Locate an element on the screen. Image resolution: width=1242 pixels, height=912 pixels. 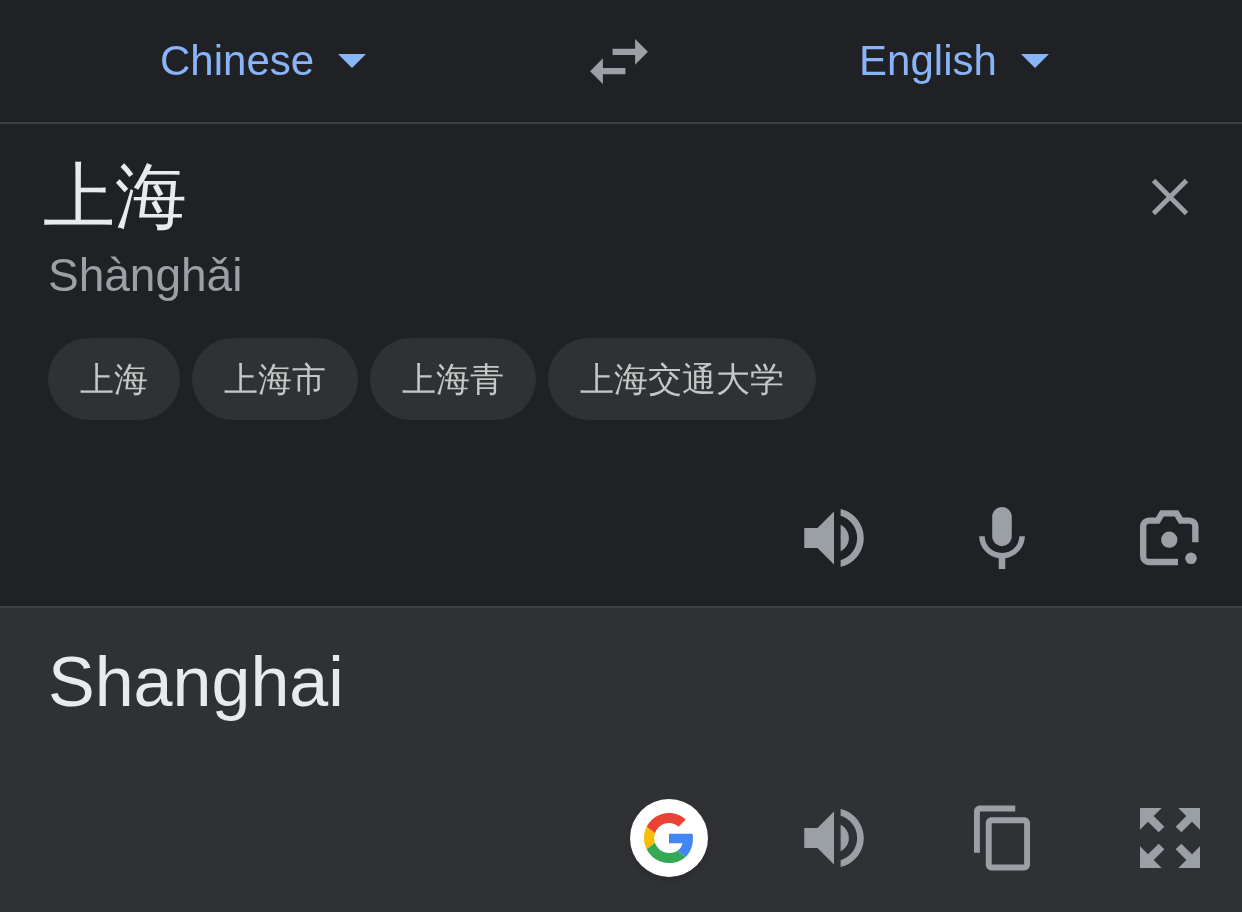
camera-icon is located at coordinates (1170, 538).